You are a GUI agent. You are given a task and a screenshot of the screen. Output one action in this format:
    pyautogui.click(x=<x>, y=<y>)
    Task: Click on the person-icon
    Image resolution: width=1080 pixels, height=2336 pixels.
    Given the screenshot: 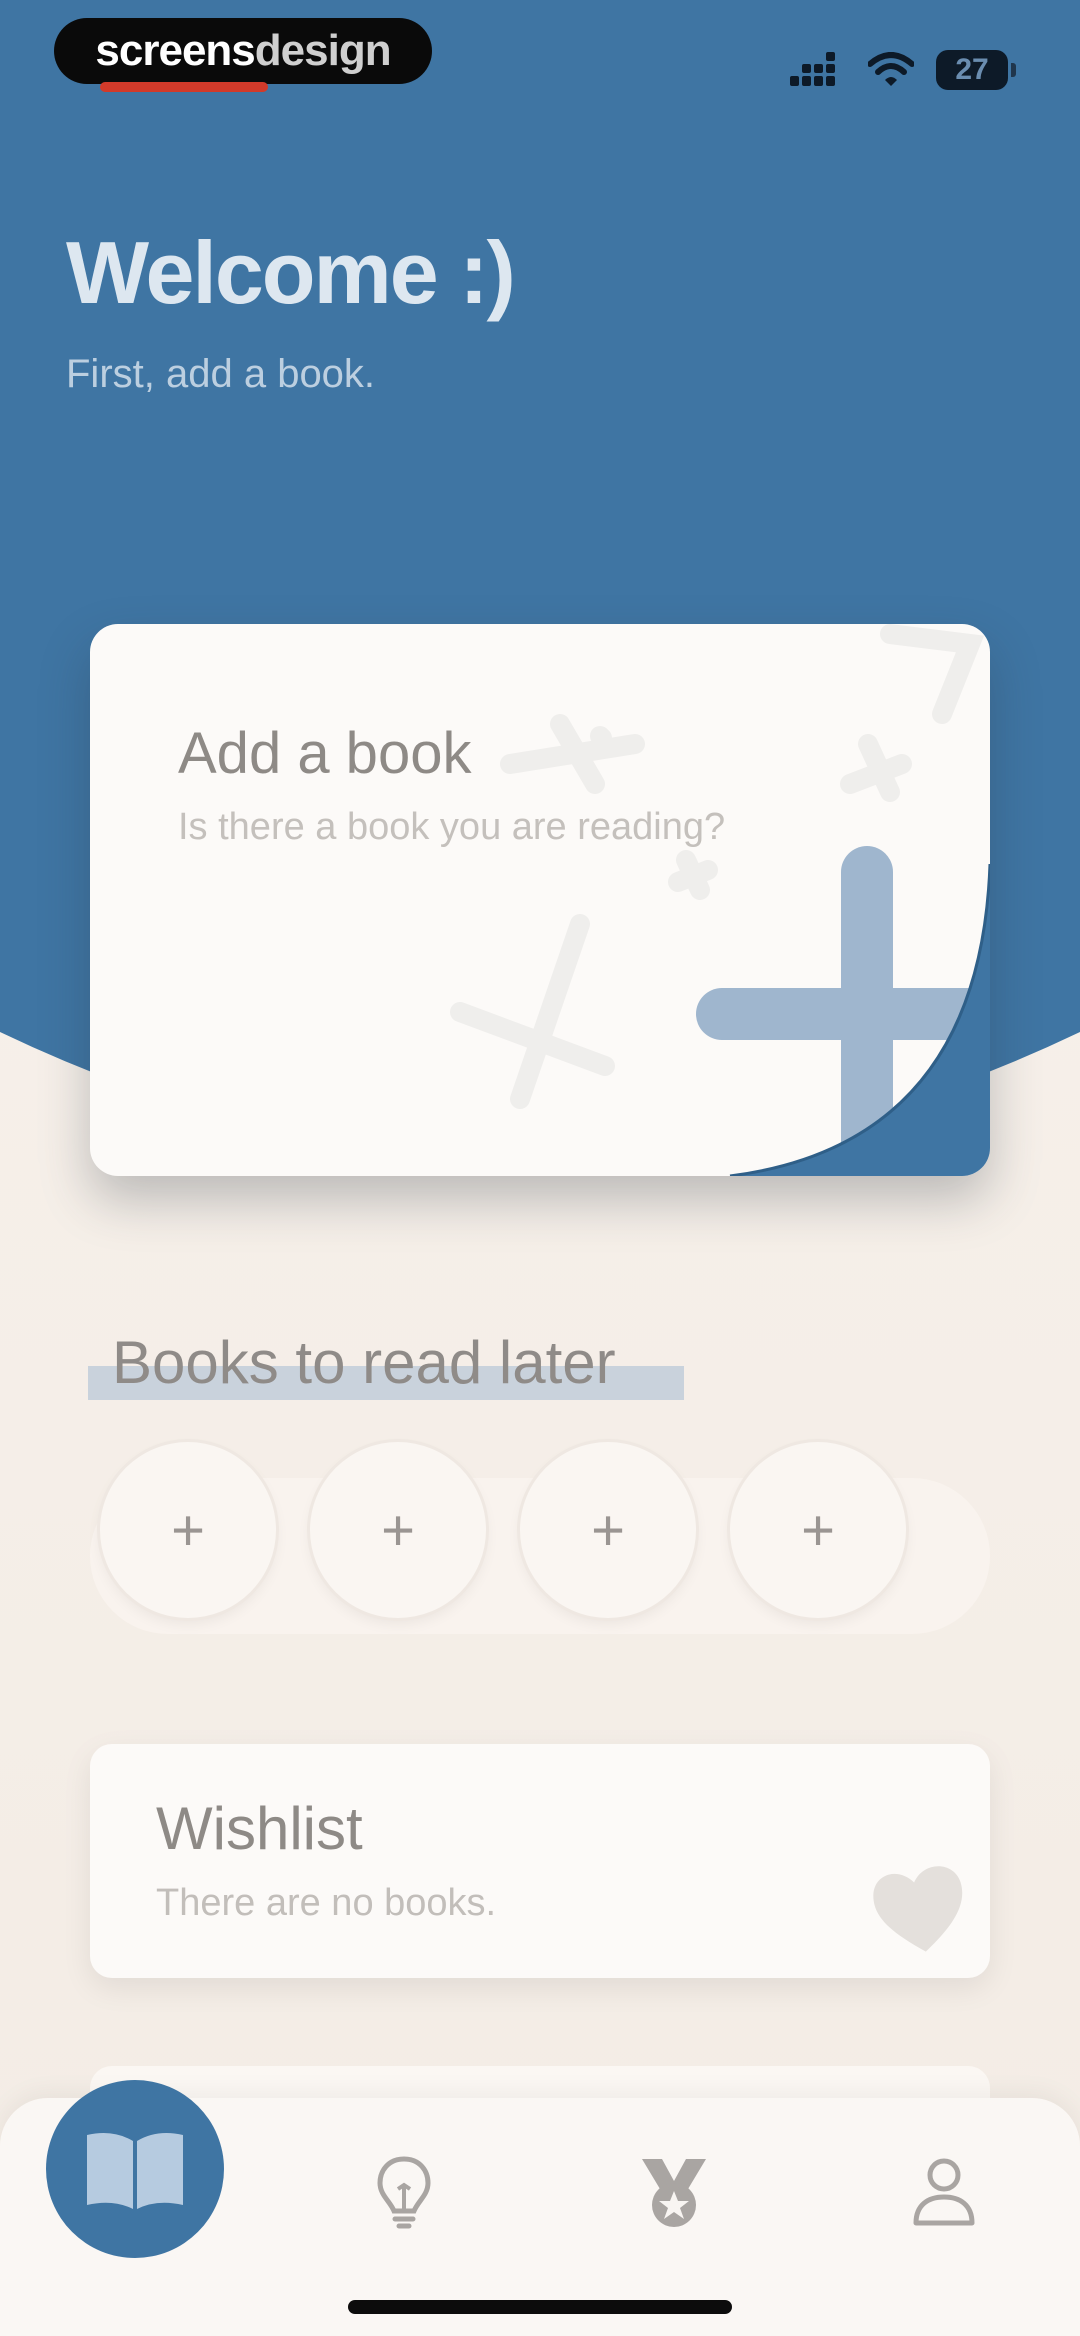 What is the action you would take?
    pyautogui.click(x=944, y=2192)
    